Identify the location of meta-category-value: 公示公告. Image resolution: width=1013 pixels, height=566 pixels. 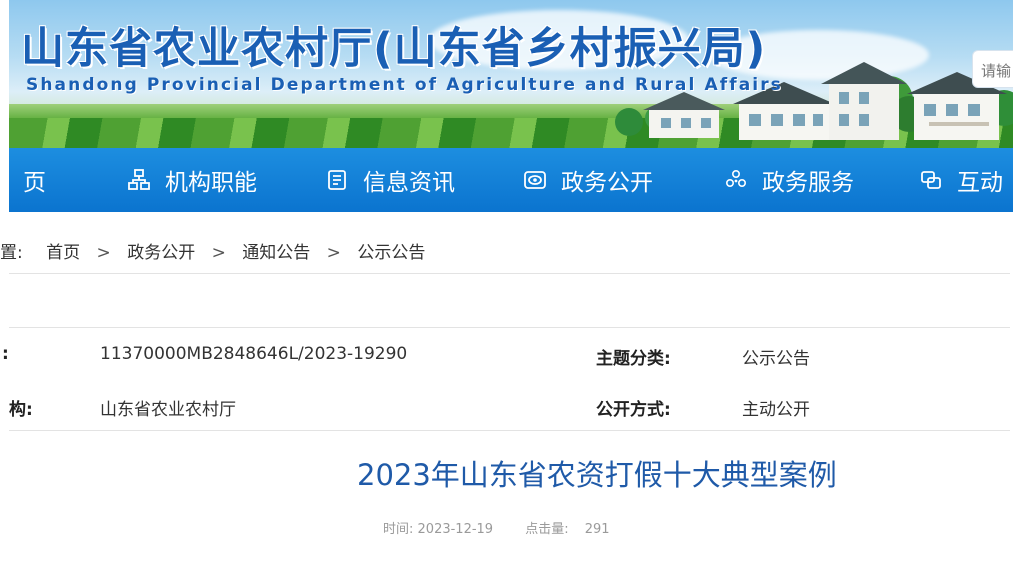
(776, 359).